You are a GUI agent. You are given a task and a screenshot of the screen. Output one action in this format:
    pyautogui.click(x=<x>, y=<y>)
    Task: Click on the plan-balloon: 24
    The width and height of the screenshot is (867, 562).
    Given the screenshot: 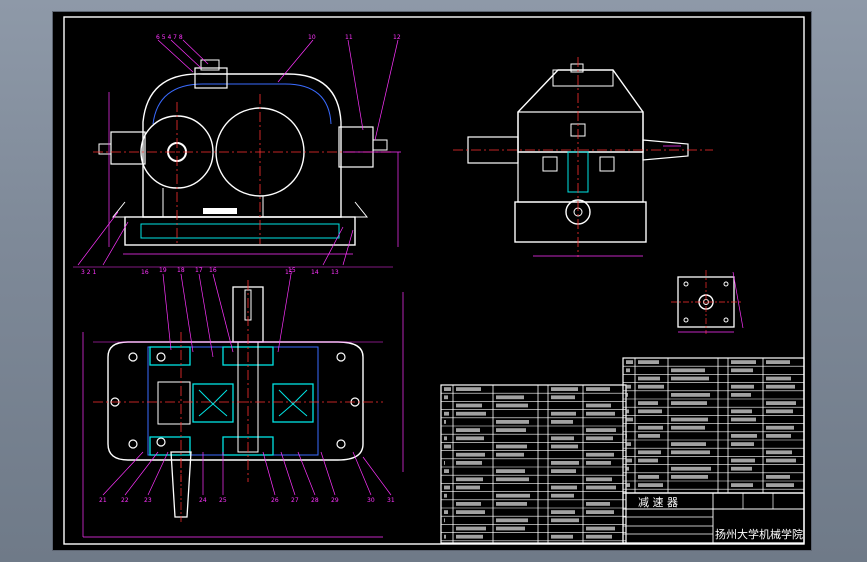 What is the action you would take?
    pyautogui.click(x=203, y=500)
    